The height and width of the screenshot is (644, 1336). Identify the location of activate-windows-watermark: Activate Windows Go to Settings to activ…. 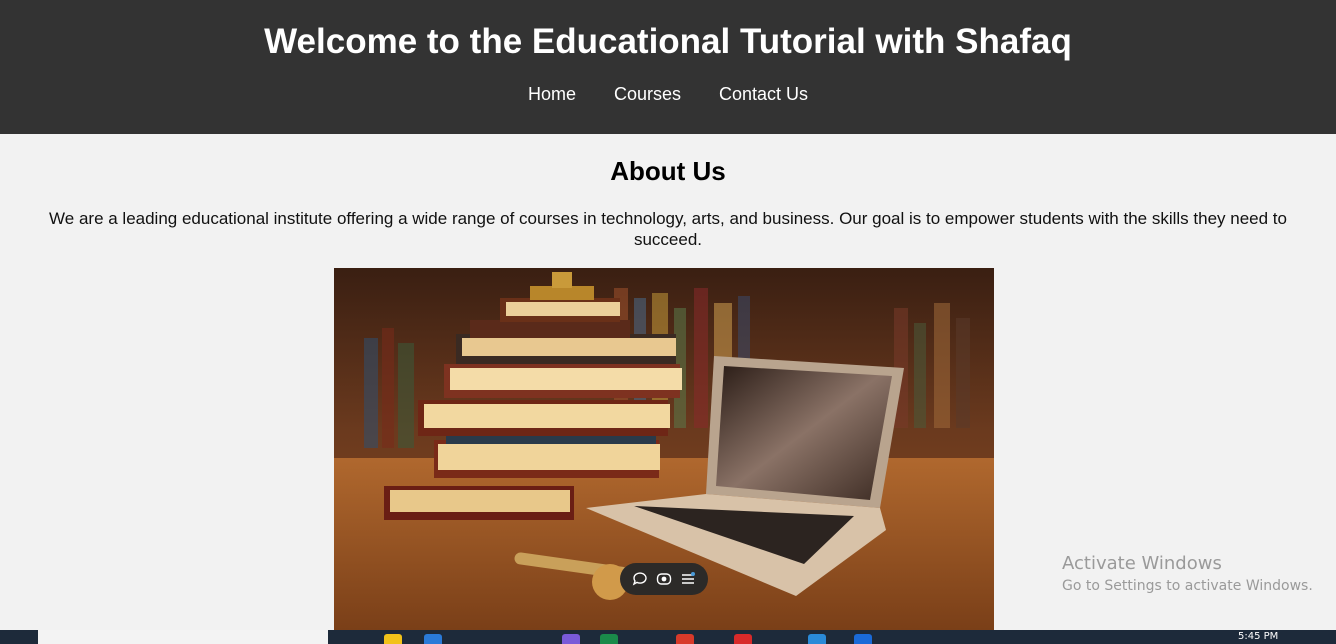
(1187, 574).